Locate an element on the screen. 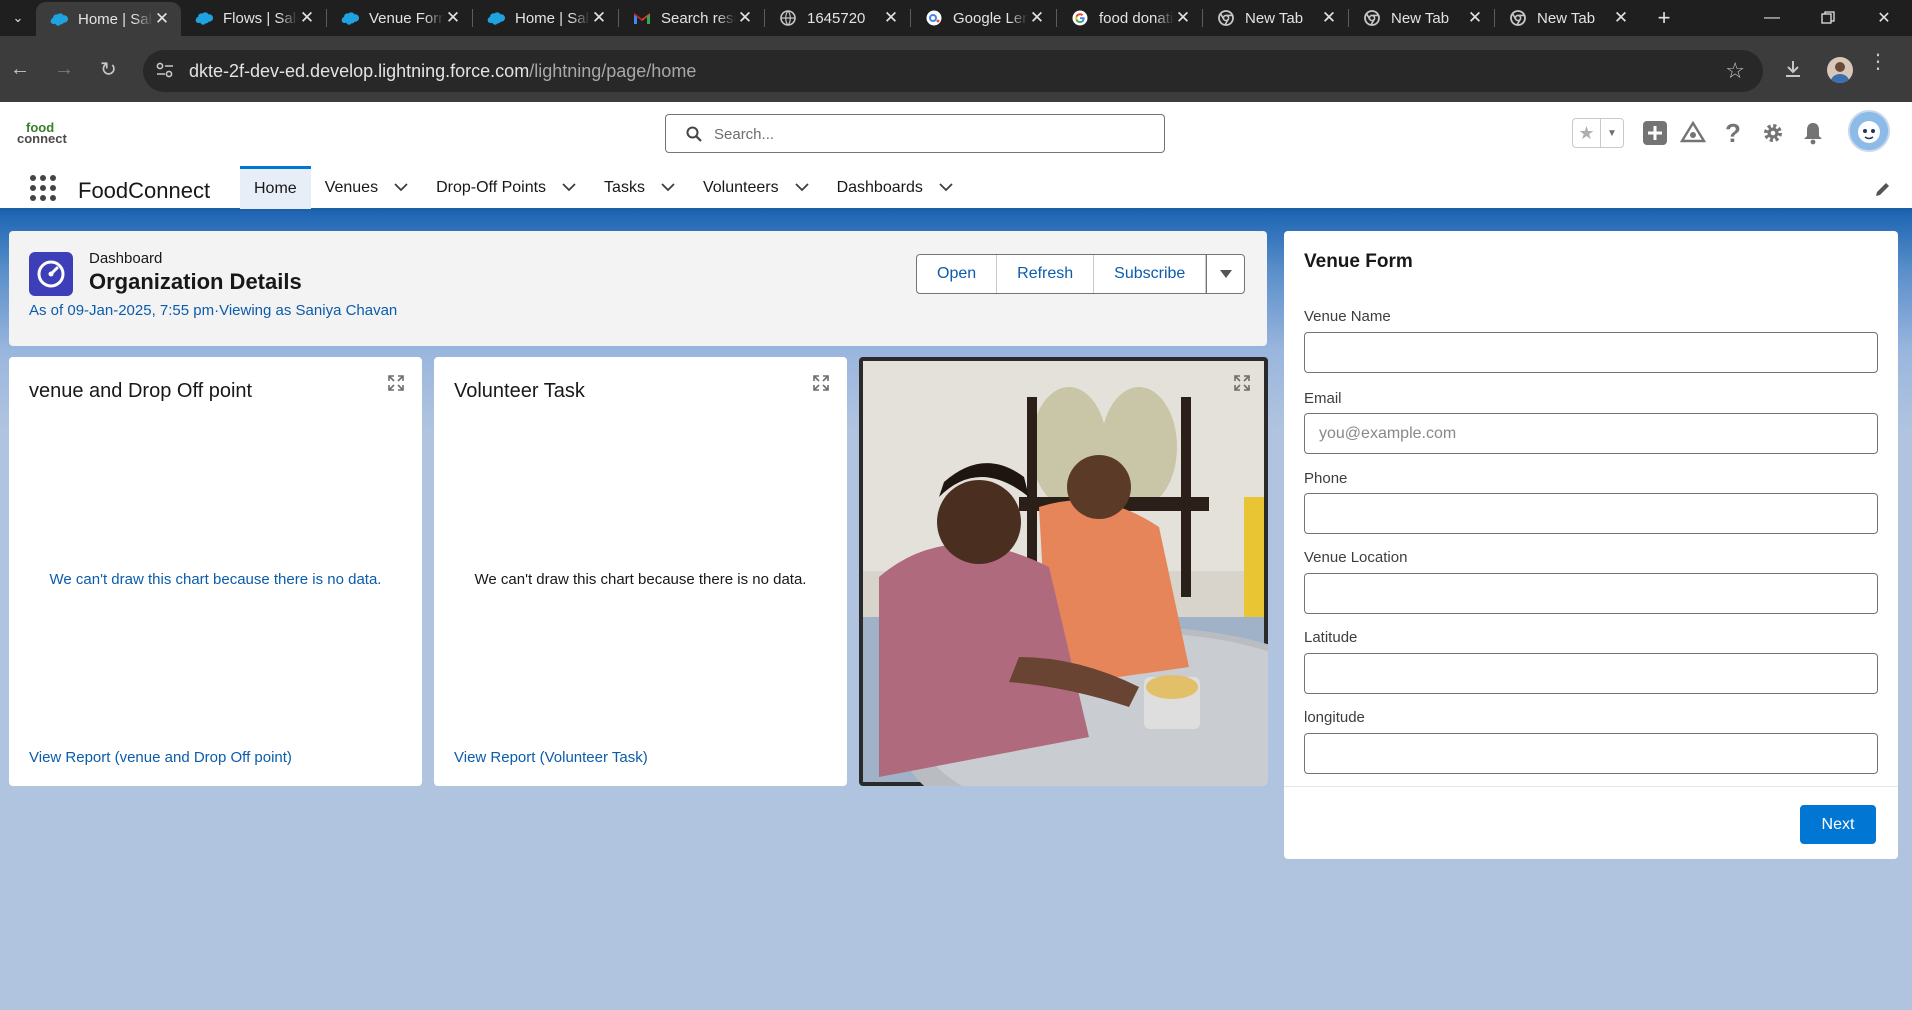 Image resolution: width=1912 pixels, height=1010 pixels. user-avatar is located at coordinates (1869, 131).